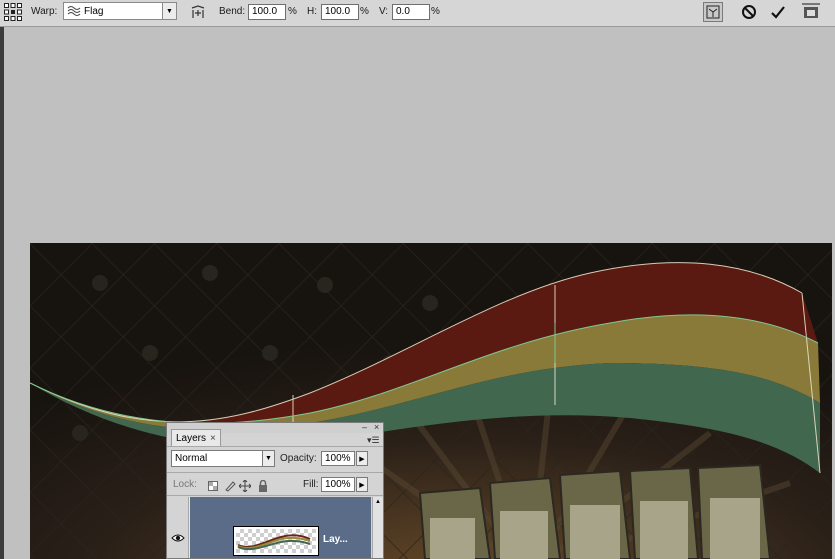 Image resolution: width=835 pixels, height=559 pixels. What do you see at coordinates (298, 458) in the screenshot?
I see `opacity-label: Opacity:` at bounding box center [298, 458].